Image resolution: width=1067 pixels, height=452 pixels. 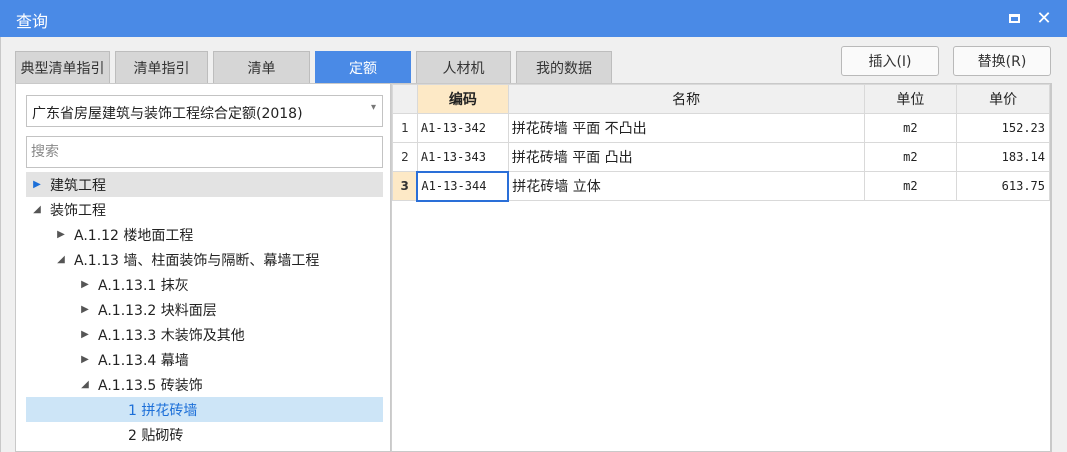 What do you see at coordinates (171, 335) in the screenshot?
I see `tree-item-label: A.1.13.3 木装饰及其他` at bounding box center [171, 335].